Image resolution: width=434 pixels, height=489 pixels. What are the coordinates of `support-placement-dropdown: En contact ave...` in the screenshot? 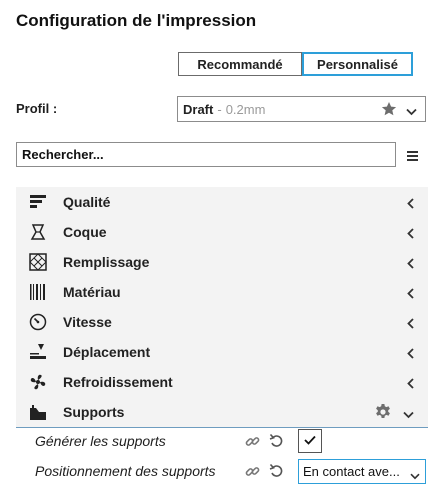 It's located at (362, 471).